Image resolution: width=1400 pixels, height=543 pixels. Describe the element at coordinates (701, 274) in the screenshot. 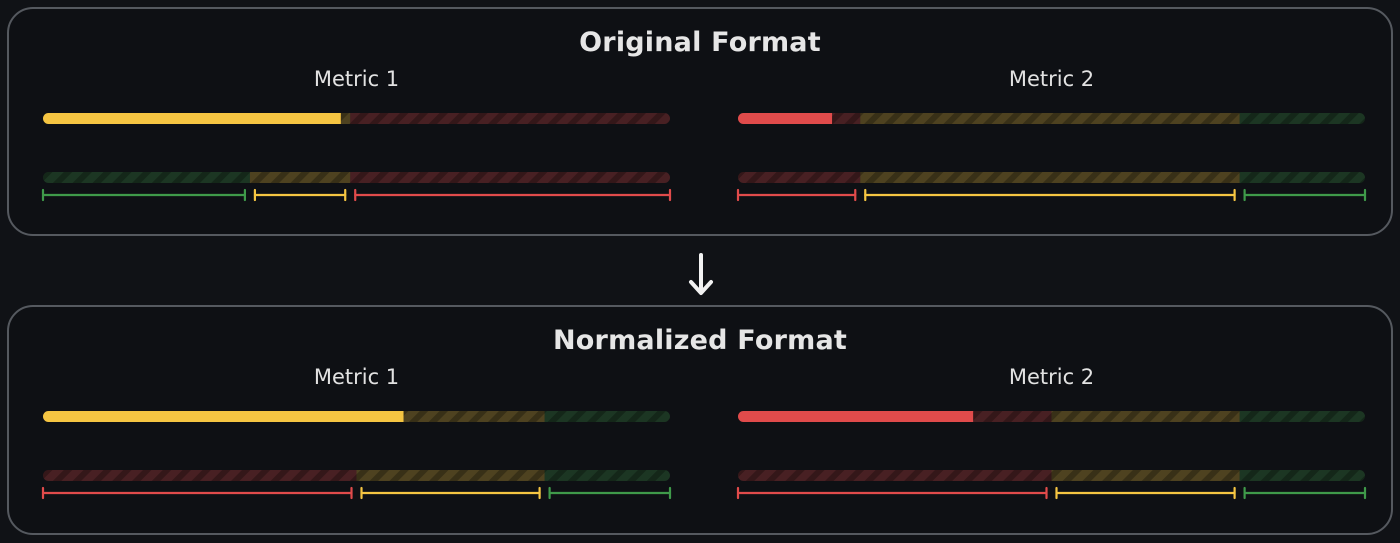

I see `arrow-down-icon` at that location.